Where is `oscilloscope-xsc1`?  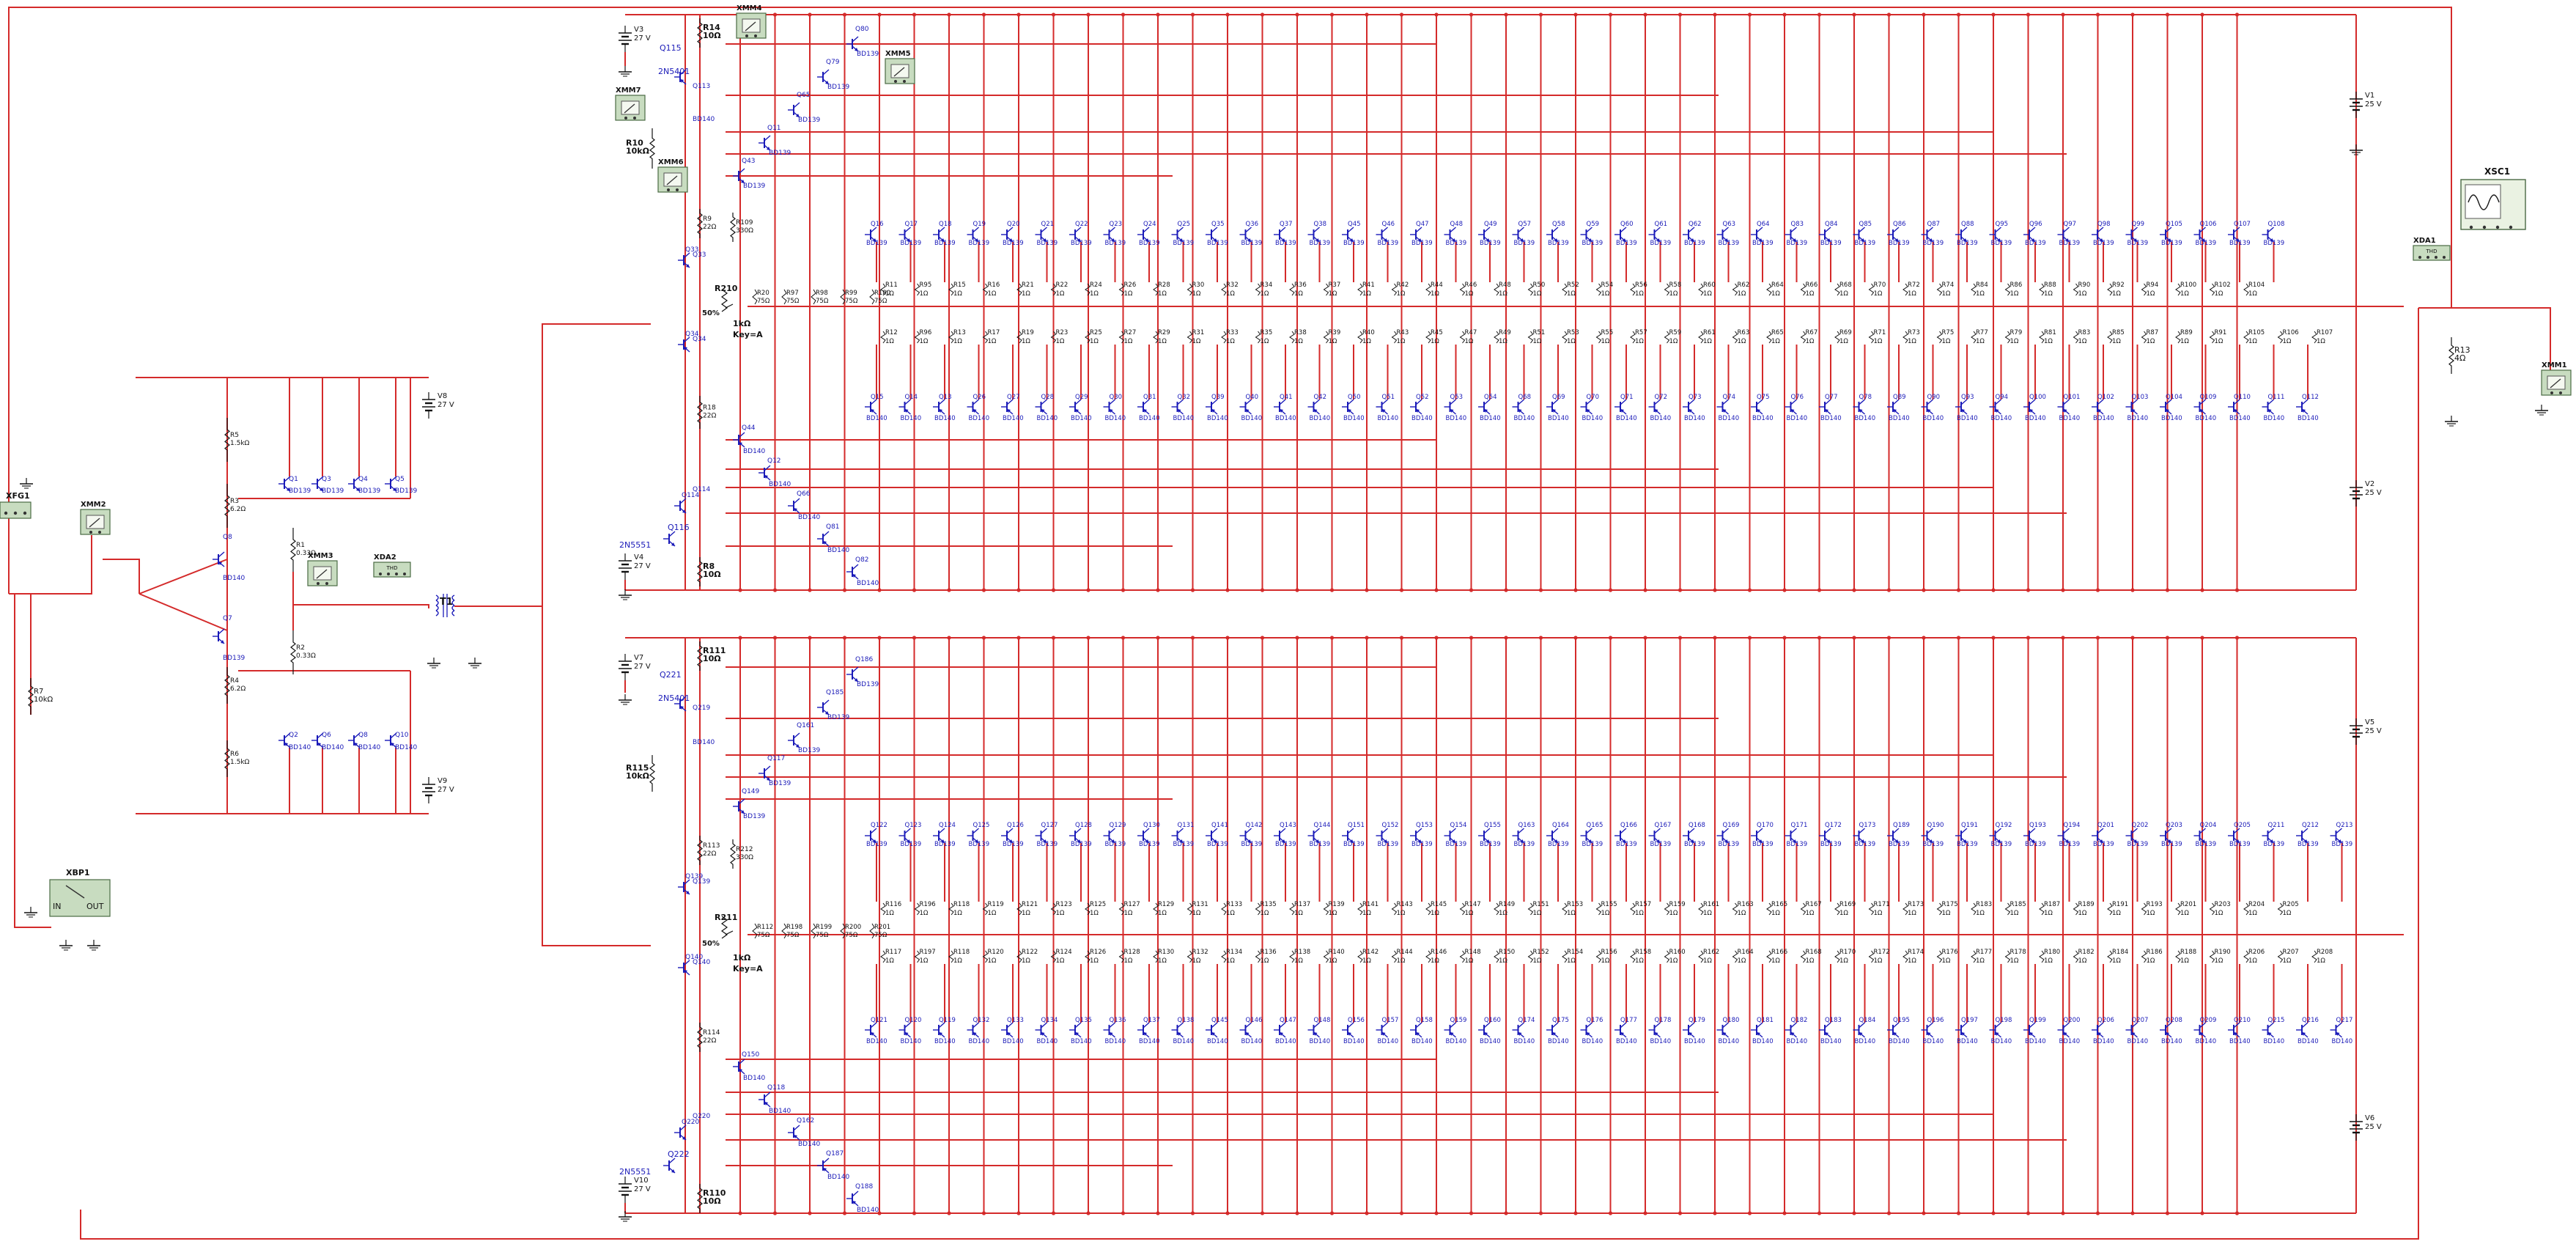
oscilloscope-xsc1 is located at coordinates (2493, 204).